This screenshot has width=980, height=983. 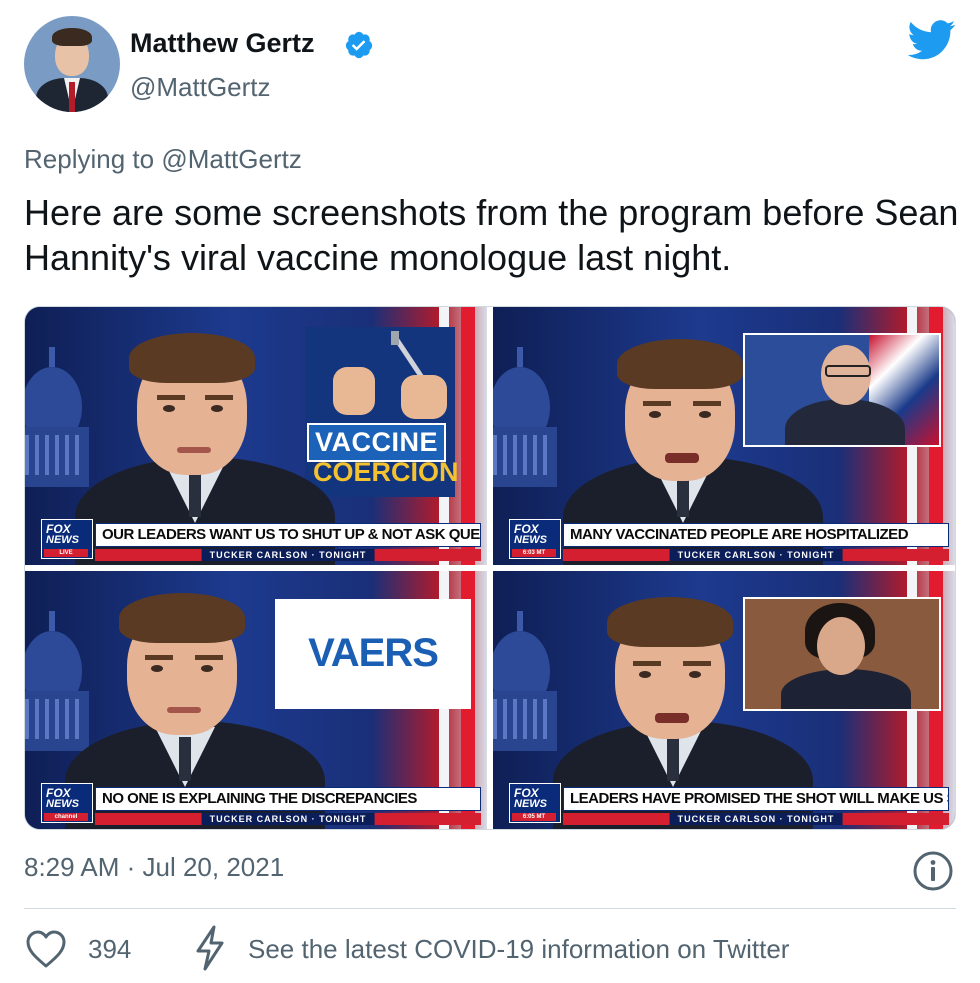 I want to click on verified-badge-icon, so click(x=359, y=45).